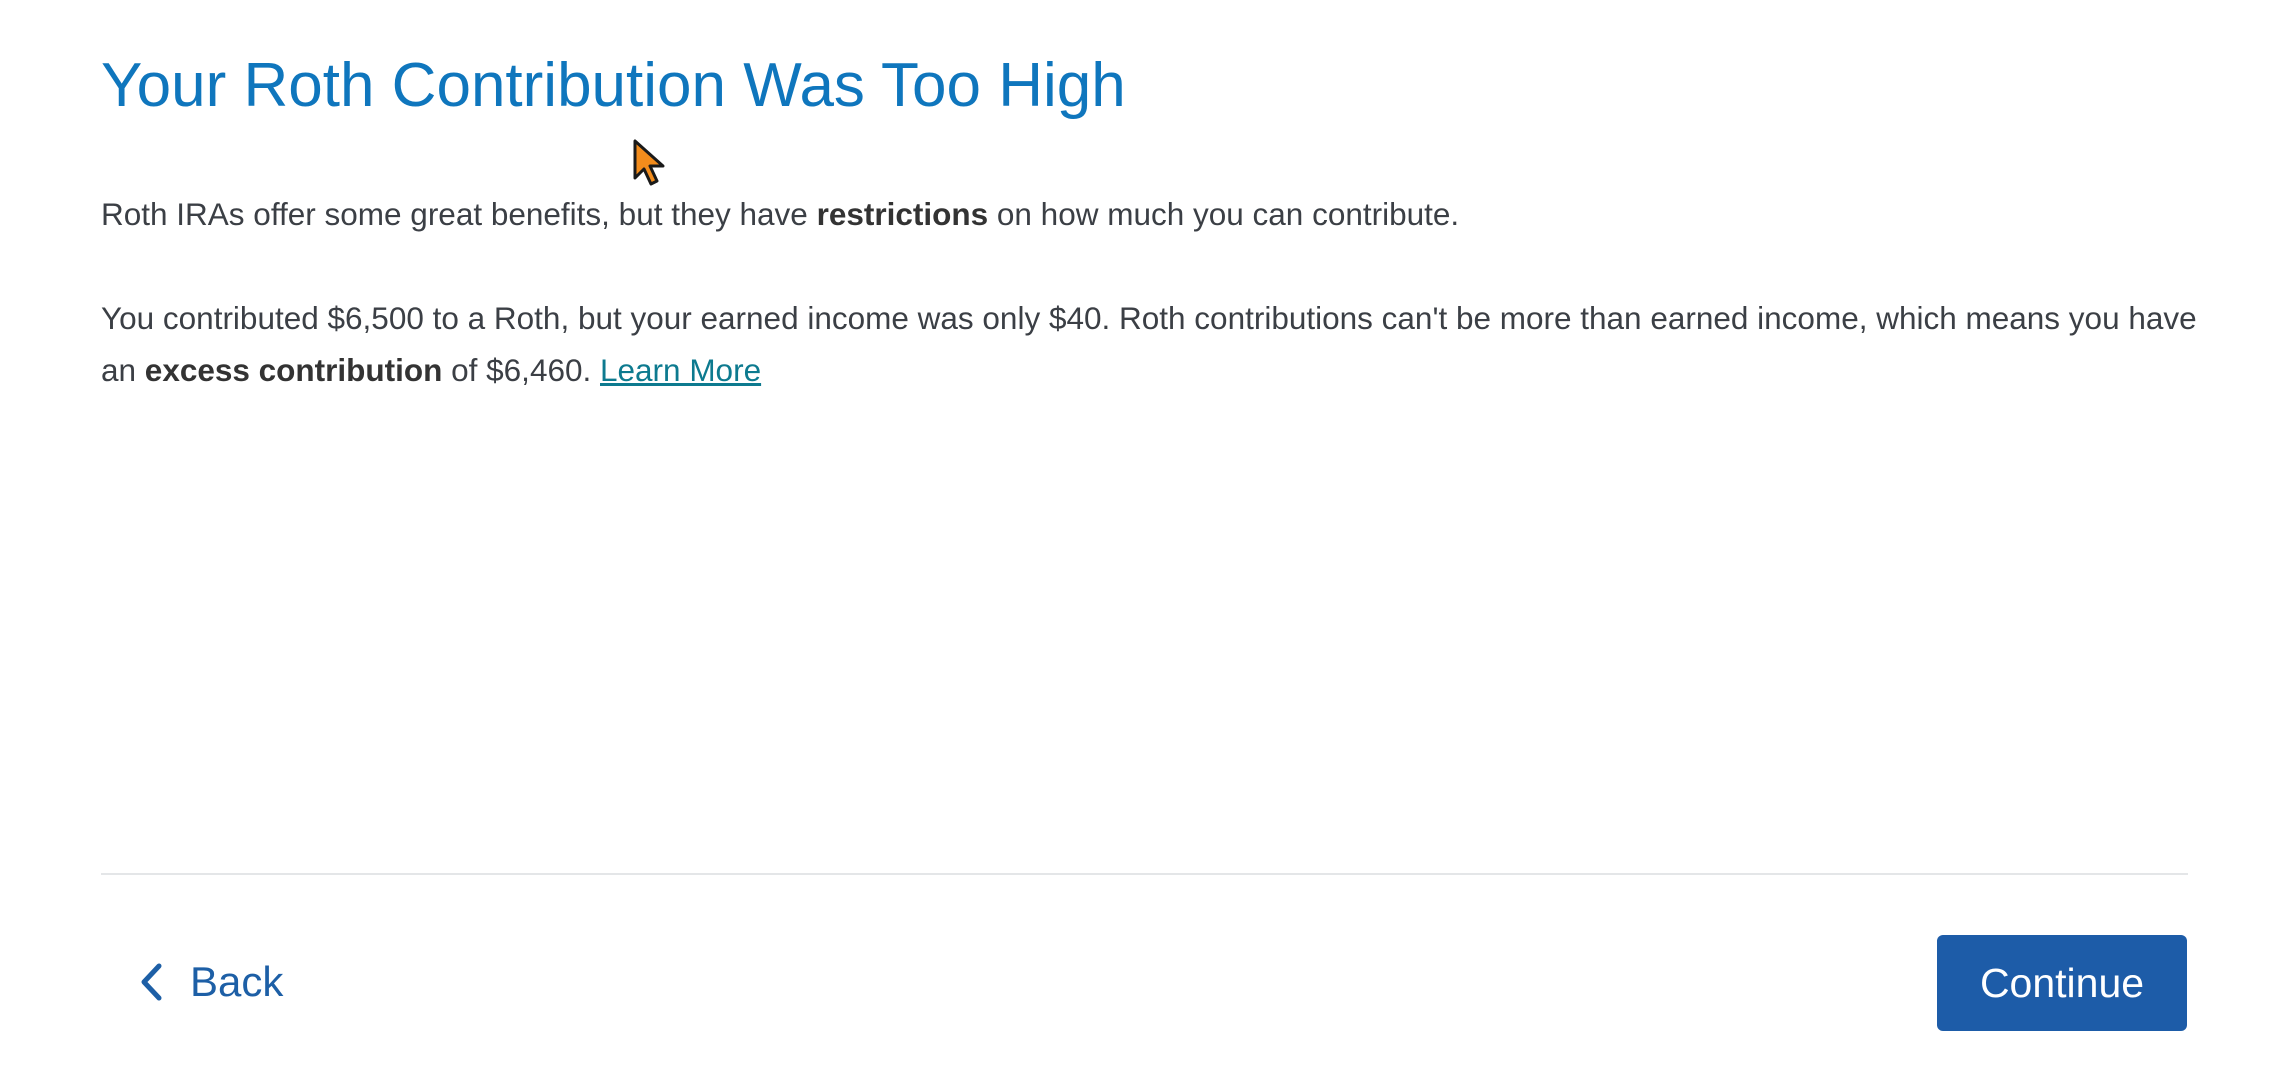 The width and height of the screenshot is (2288, 1072). What do you see at coordinates (1144, 874) in the screenshot?
I see `footer-divider` at bounding box center [1144, 874].